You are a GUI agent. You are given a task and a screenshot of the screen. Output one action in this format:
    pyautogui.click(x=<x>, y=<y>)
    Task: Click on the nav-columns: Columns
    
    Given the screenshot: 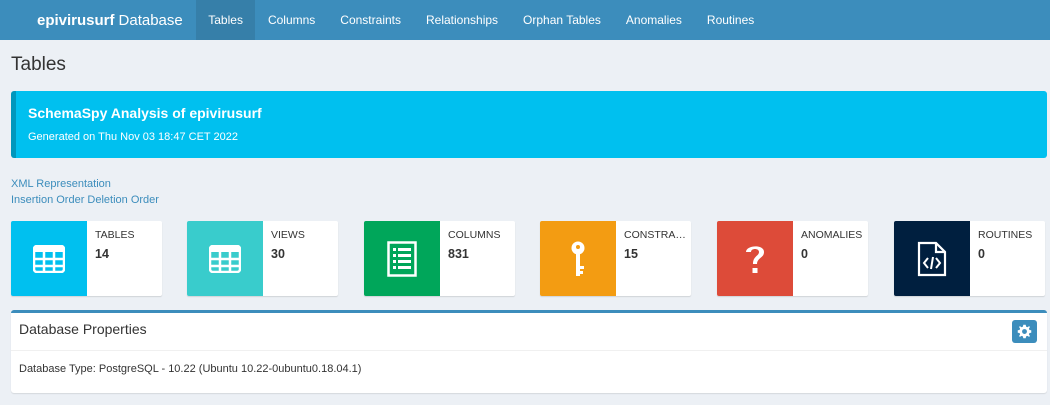 What is the action you would take?
    pyautogui.click(x=291, y=20)
    